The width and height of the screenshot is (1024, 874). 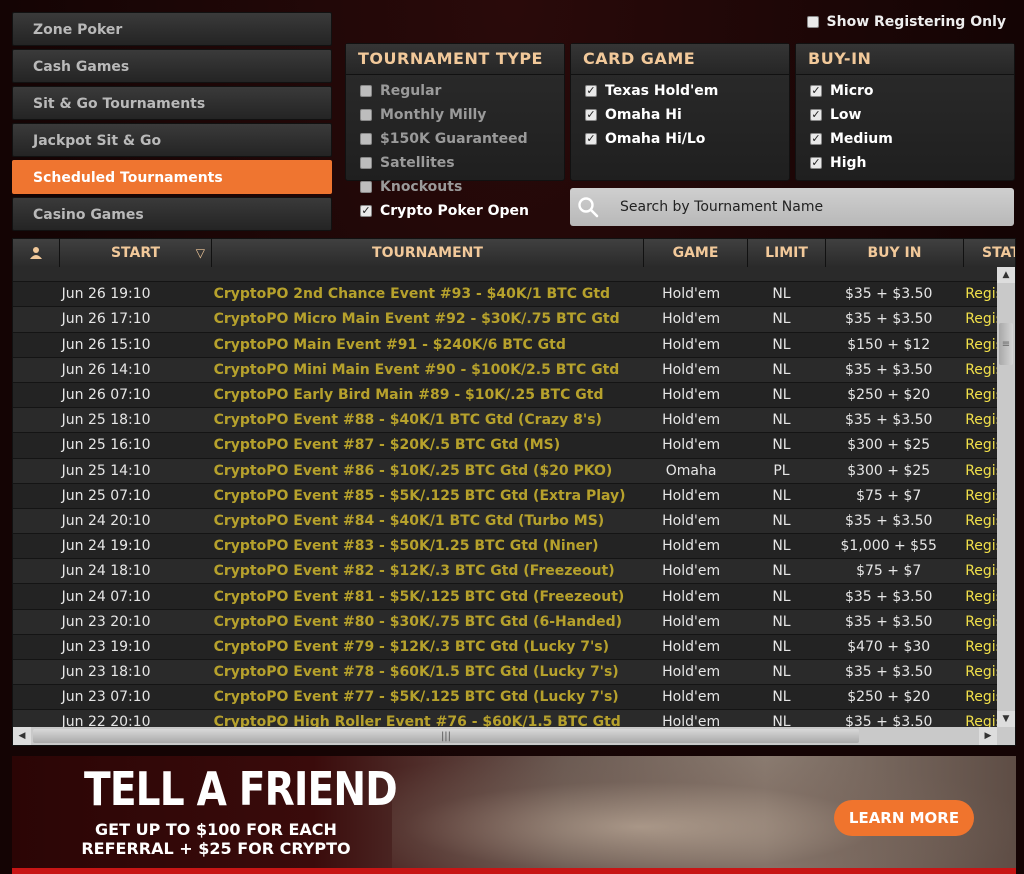 What do you see at coordinates (904, 818) in the screenshot?
I see `learn-more-button: LEARN MORE` at bounding box center [904, 818].